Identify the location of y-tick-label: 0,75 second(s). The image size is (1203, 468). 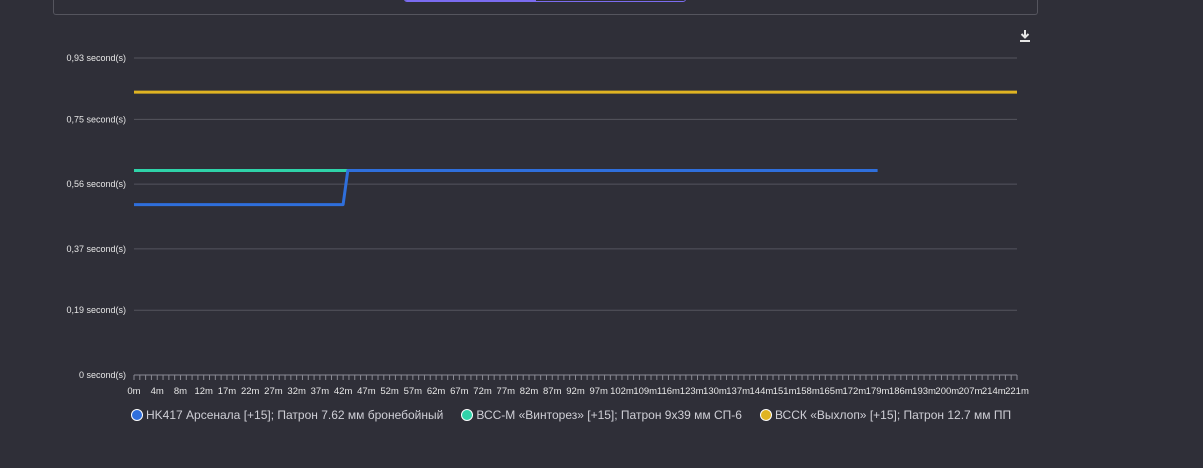
(96, 119).